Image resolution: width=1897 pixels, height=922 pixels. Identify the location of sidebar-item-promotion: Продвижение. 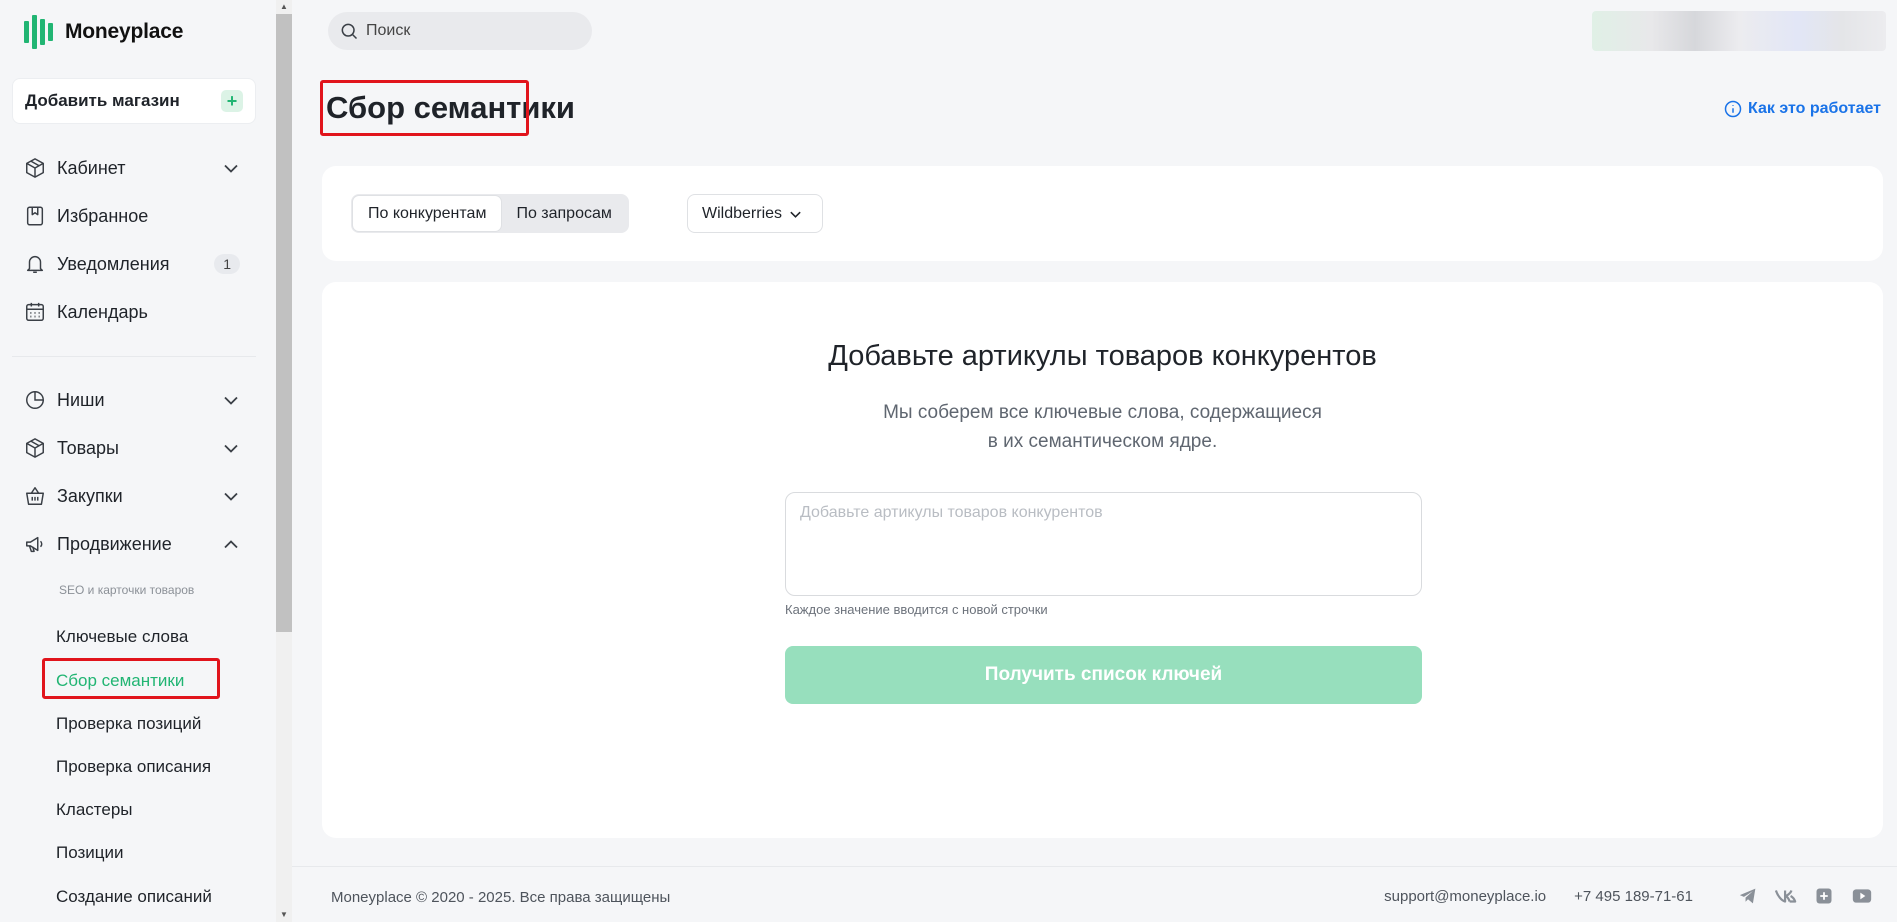
(134, 544).